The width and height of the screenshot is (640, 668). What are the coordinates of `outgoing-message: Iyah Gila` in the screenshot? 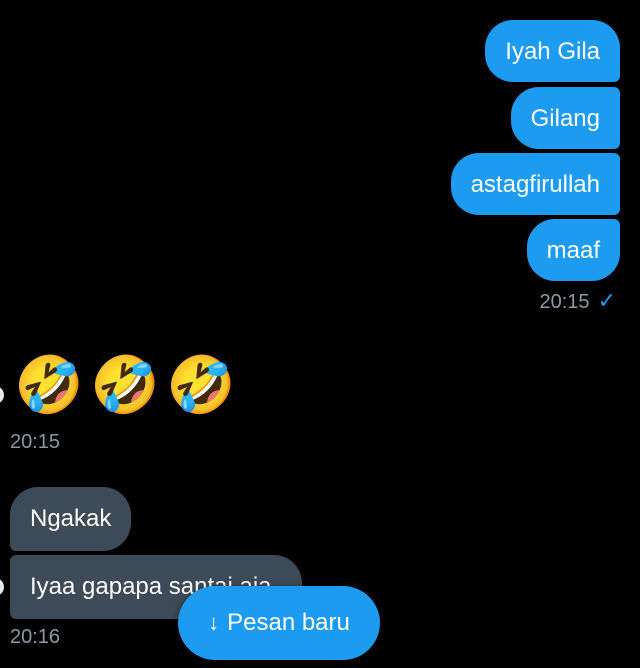 It's located at (552, 51).